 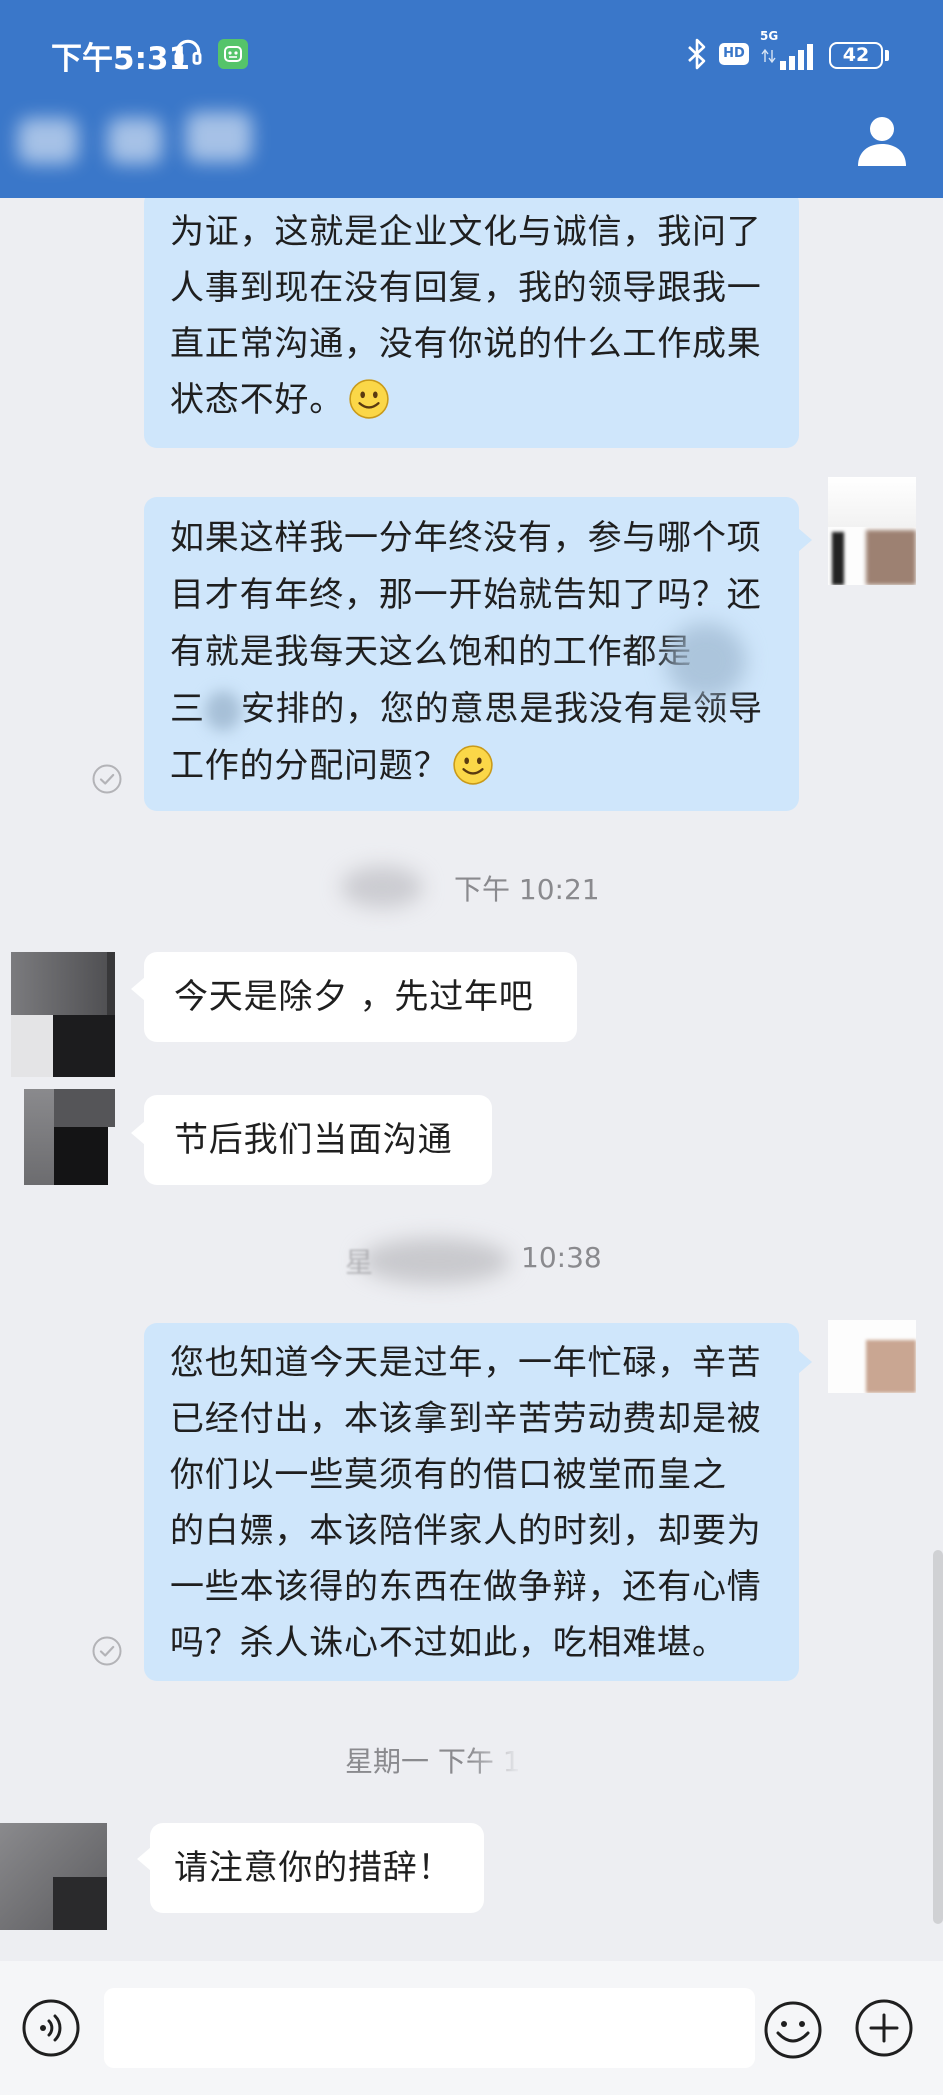 What do you see at coordinates (257, 400) in the screenshot?
I see `message-text: 状态不好。` at bounding box center [257, 400].